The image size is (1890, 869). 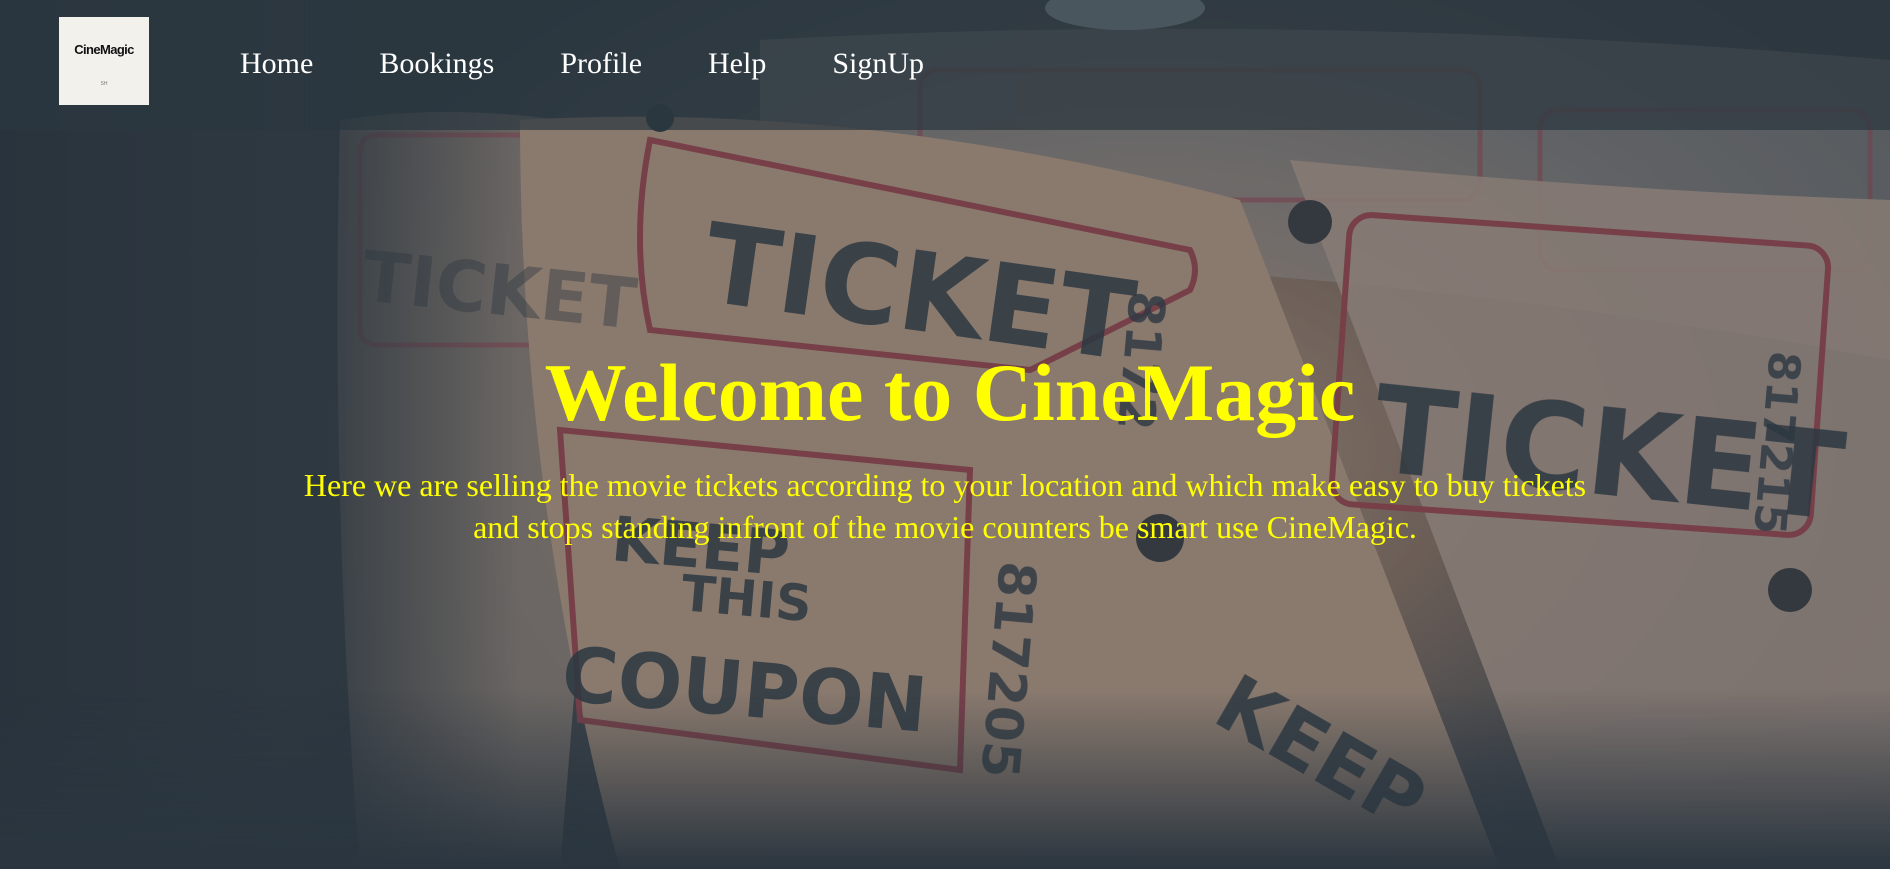 I want to click on nav-links: Home Bookings Profile Help SignUp, so click(x=615, y=64).